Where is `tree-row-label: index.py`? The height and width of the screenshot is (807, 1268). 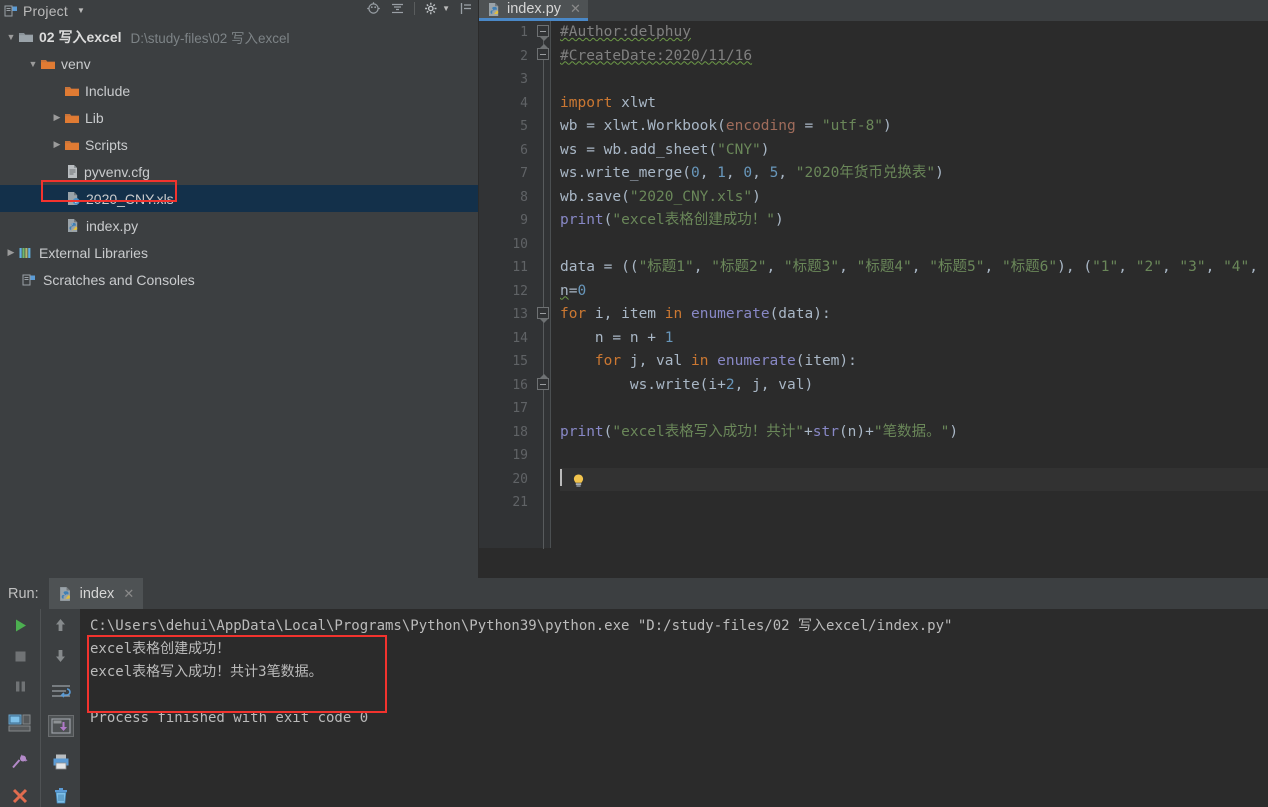 tree-row-label: index.py is located at coordinates (112, 225).